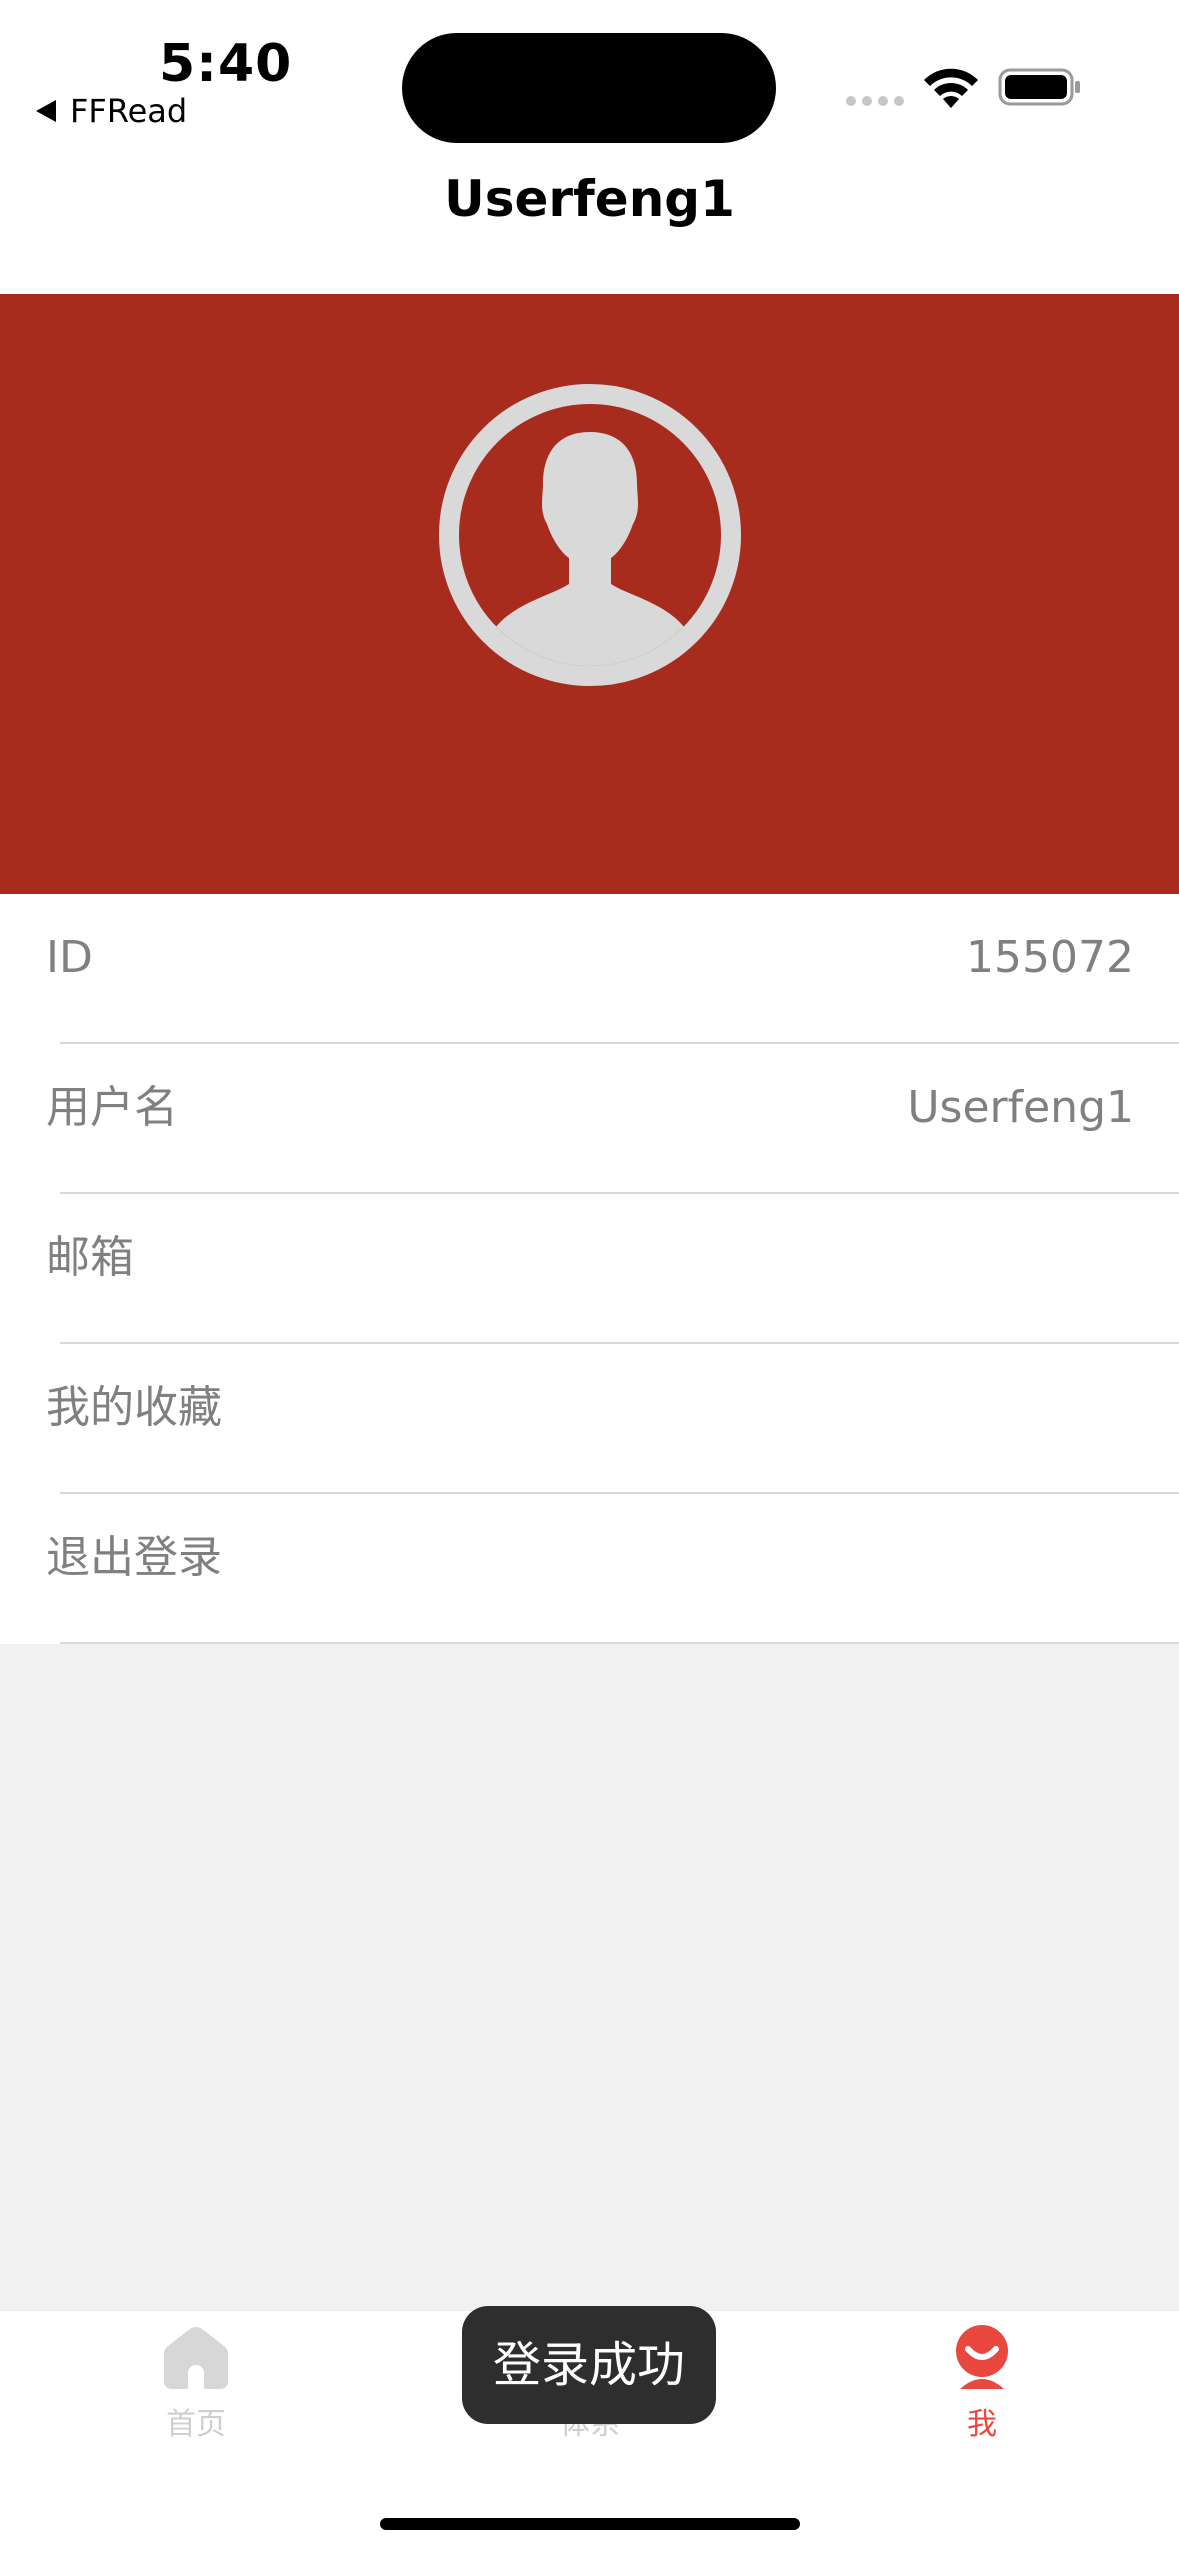 The image size is (1179, 2557). What do you see at coordinates (196, 2358) in the screenshot?
I see `home-icon` at bounding box center [196, 2358].